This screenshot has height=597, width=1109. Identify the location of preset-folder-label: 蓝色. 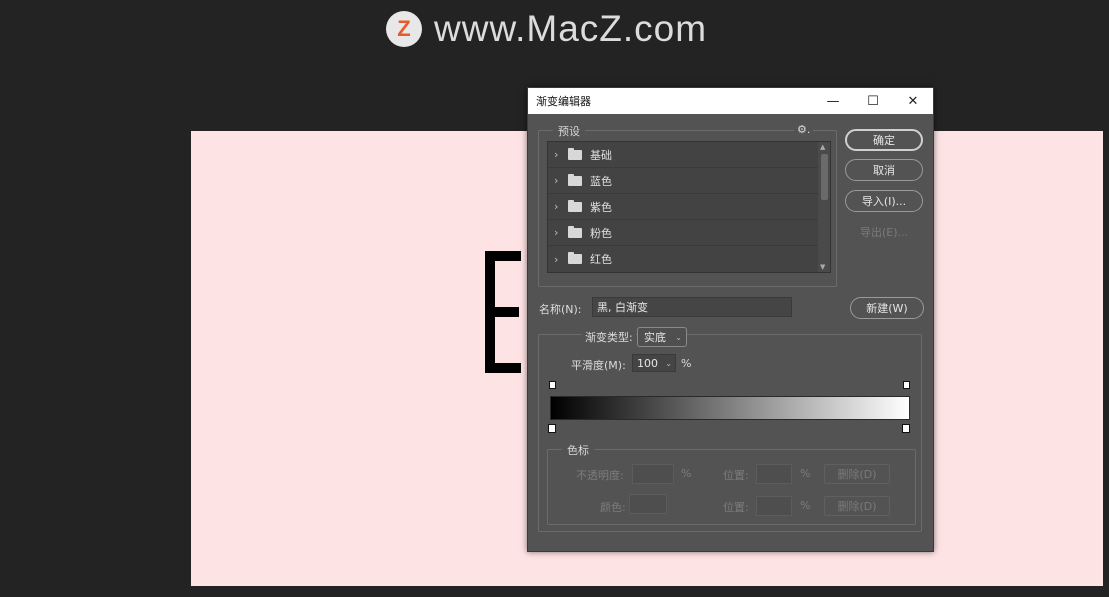
(601, 181).